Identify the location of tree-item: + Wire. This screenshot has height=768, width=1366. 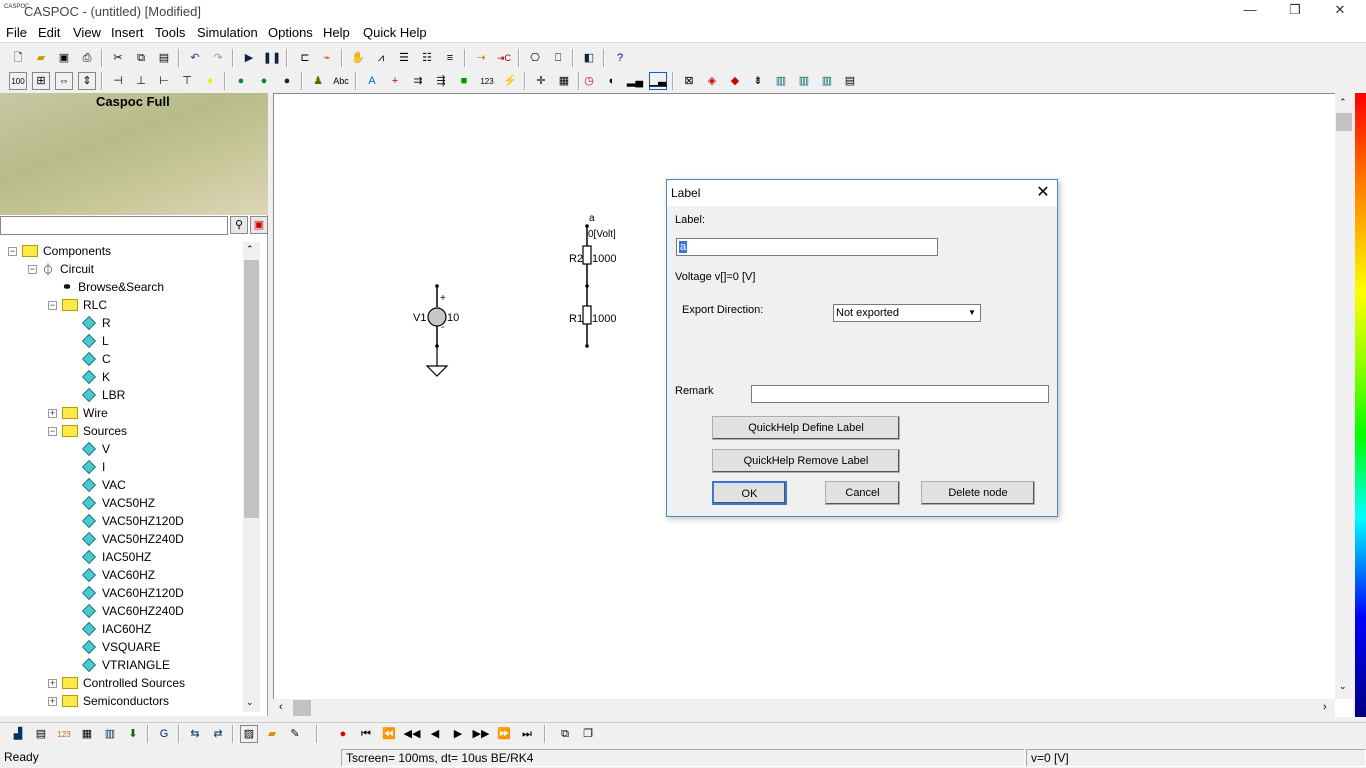
(78, 413).